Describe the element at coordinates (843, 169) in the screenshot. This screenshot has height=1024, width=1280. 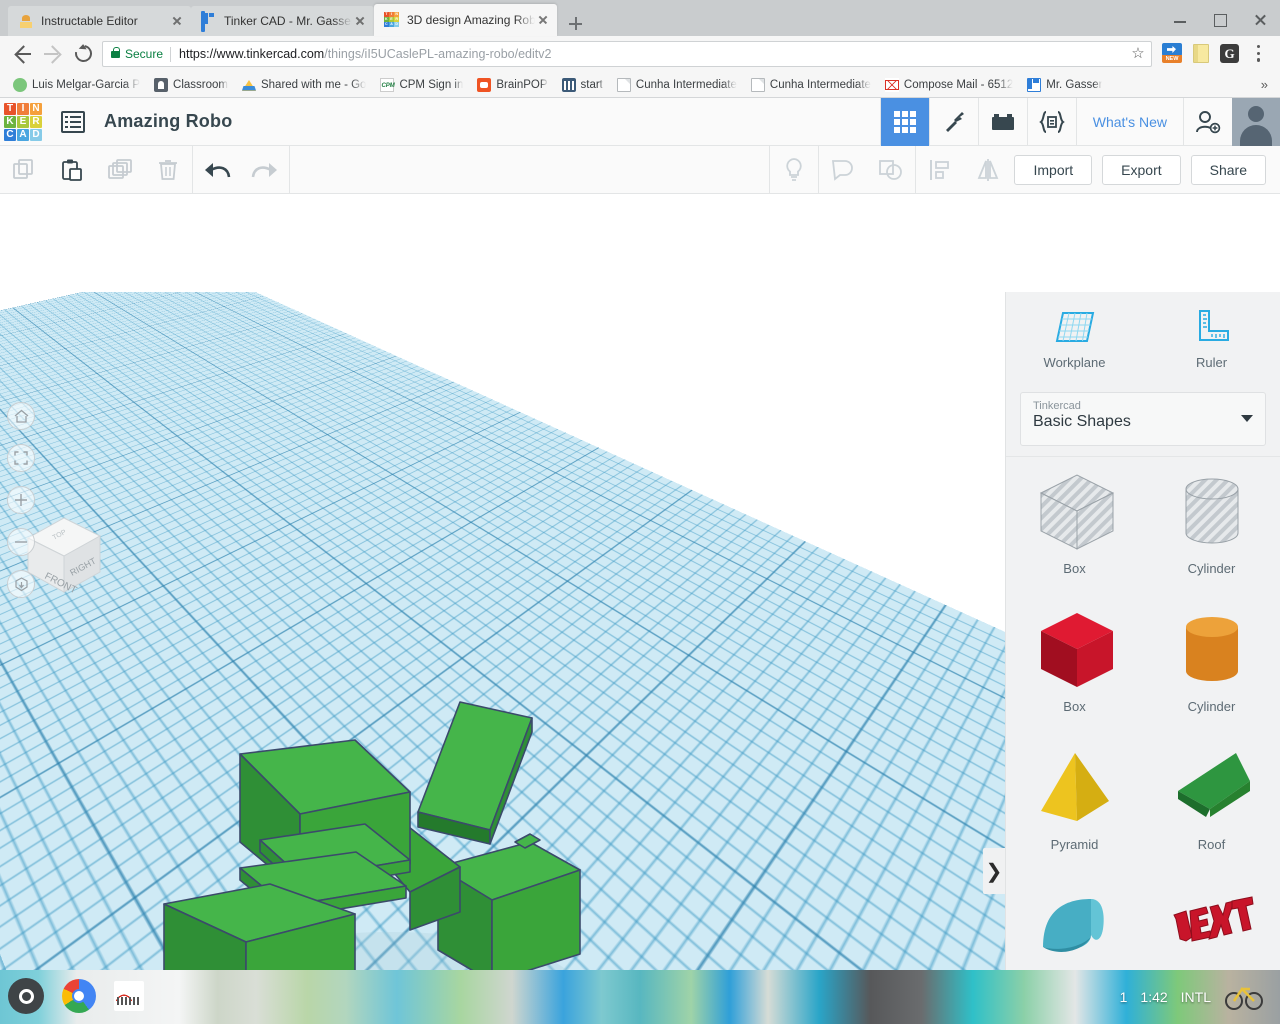
I see `group-icon` at that location.